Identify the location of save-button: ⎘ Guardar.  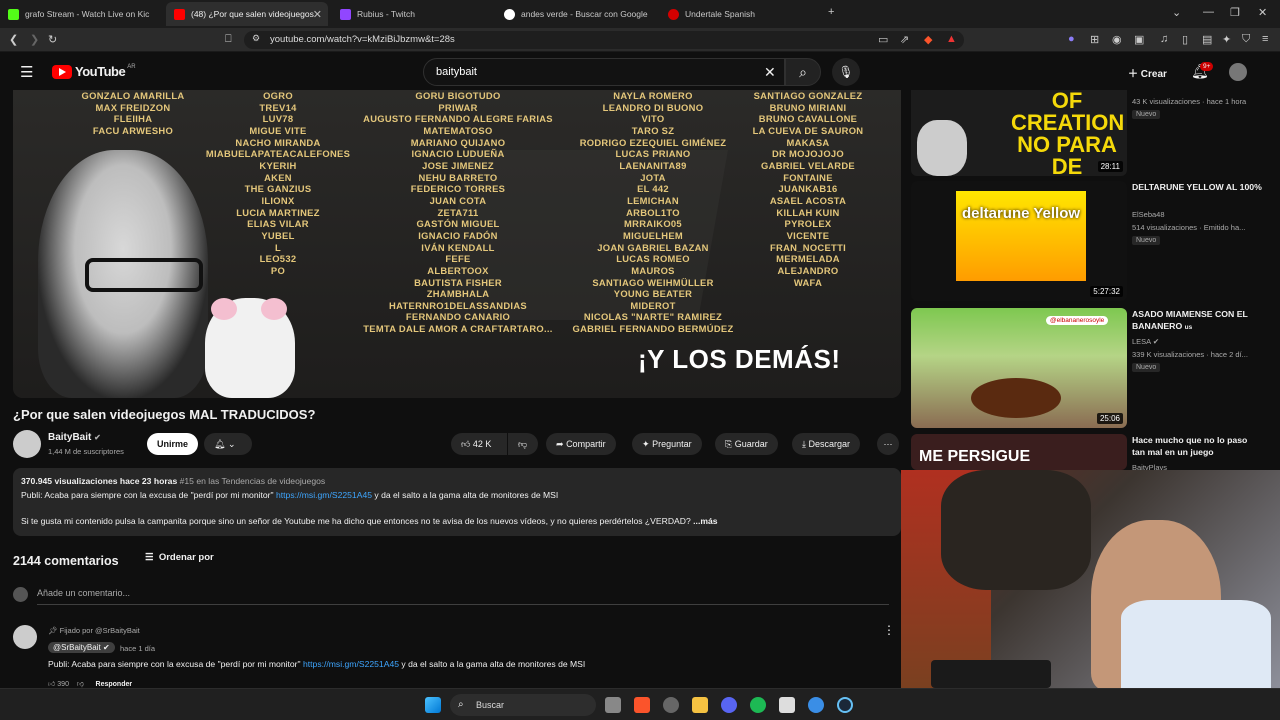
(746, 444).